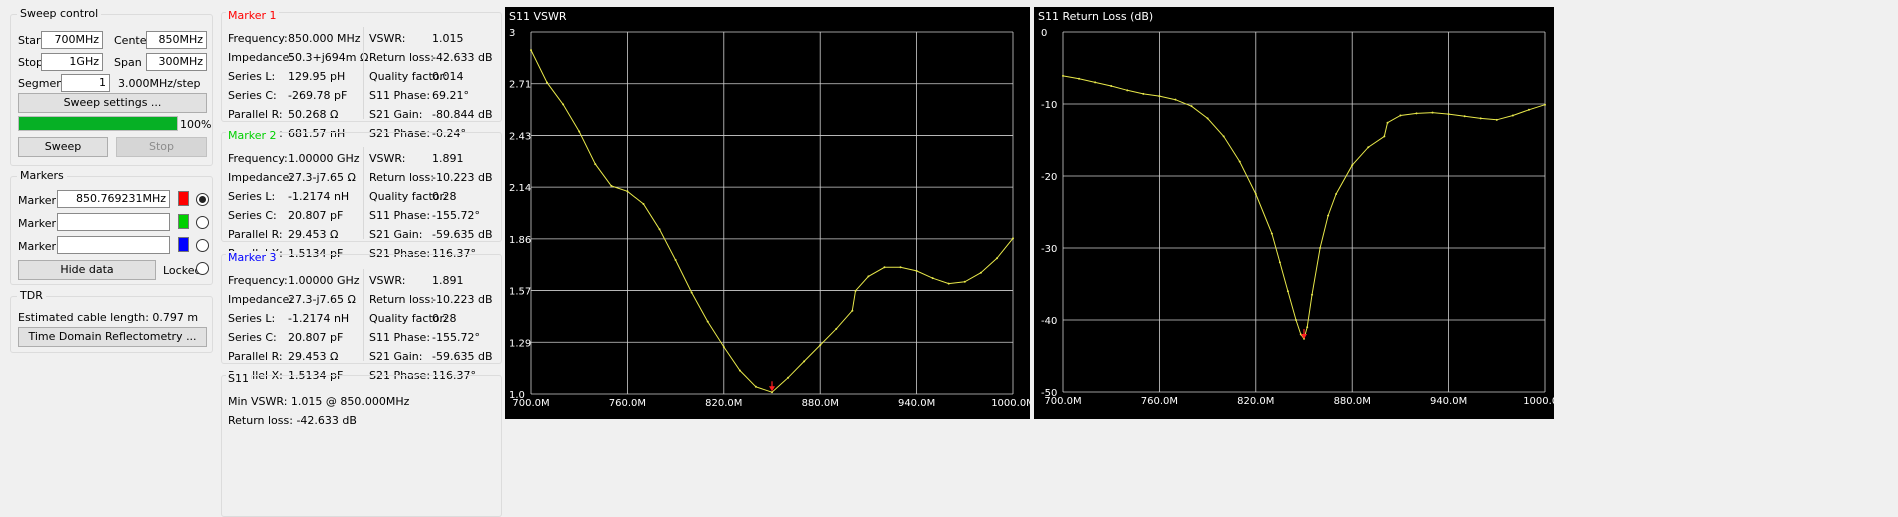 The image size is (1898, 517). Describe the element at coordinates (1255, 401) in the screenshot. I see `x-tick-label: 820.0M` at that location.